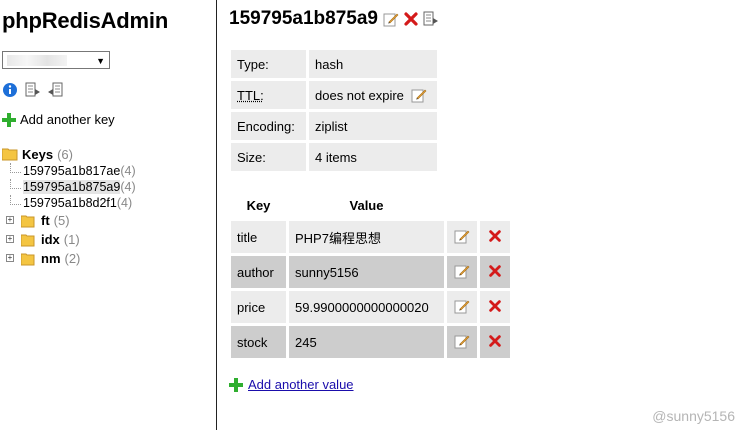 Image resolution: width=741 pixels, height=430 pixels. I want to click on hash-field-value: sunny5156, so click(366, 272).